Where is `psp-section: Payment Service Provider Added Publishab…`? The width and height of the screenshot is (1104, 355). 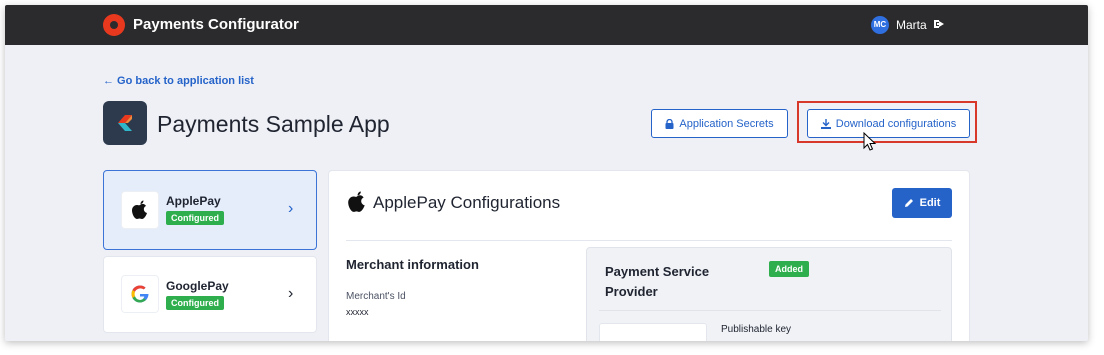 psp-section: Payment Service Provider Added Publishab… is located at coordinates (769, 294).